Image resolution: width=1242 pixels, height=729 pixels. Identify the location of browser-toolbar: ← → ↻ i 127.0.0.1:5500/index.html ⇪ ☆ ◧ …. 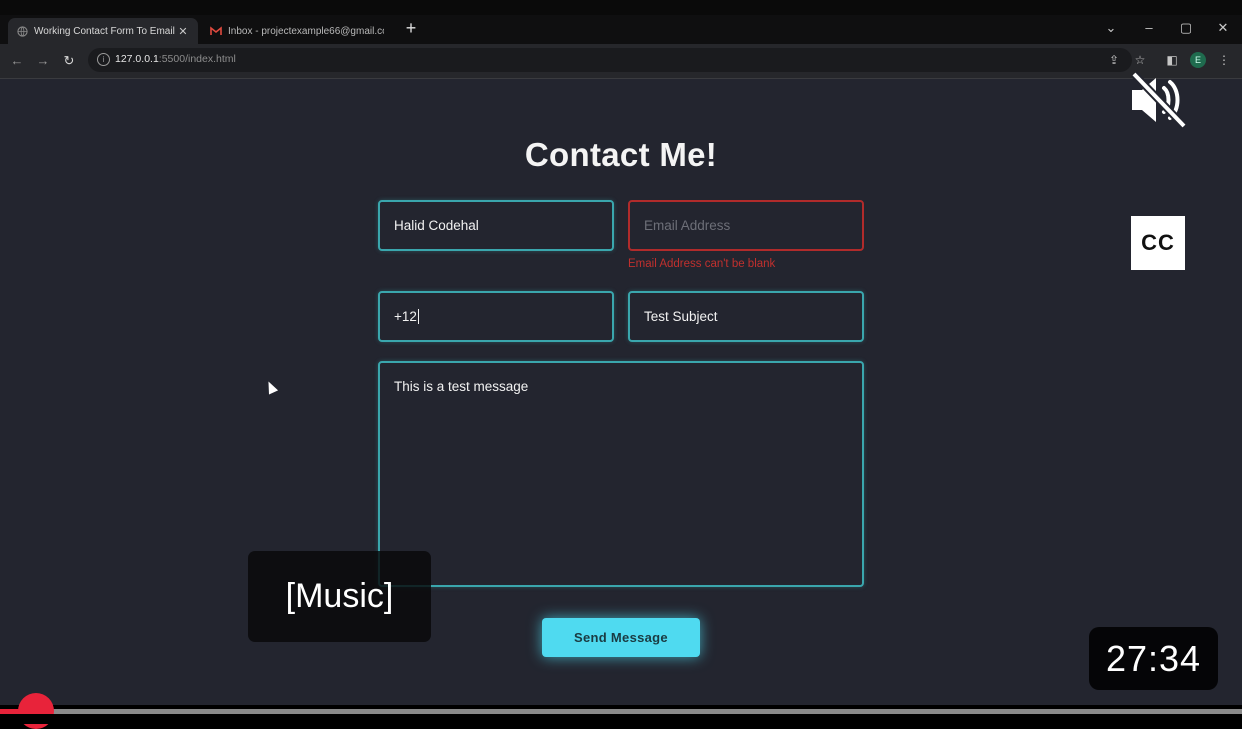
(621, 61).